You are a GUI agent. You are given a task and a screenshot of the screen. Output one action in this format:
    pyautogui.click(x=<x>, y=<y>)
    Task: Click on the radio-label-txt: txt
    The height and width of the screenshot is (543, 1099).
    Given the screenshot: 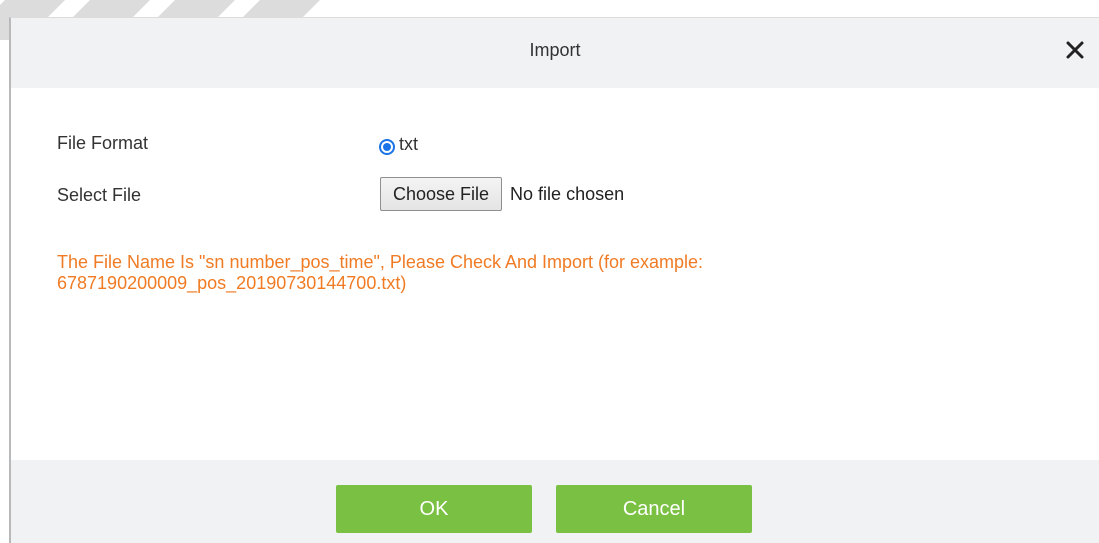 What is the action you would take?
    pyautogui.click(x=408, y=144)
    